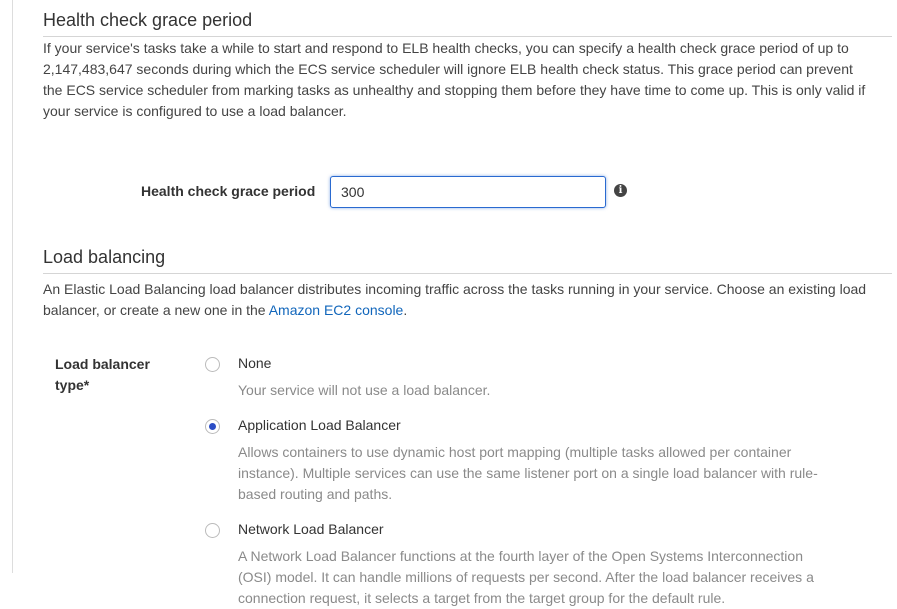 The height and width of the screenshot is (609, 897). What do you see at coordinates (212, 530) in the screenshot?
I see `radio-network-load-balancer` at bounding box center [212, 530].